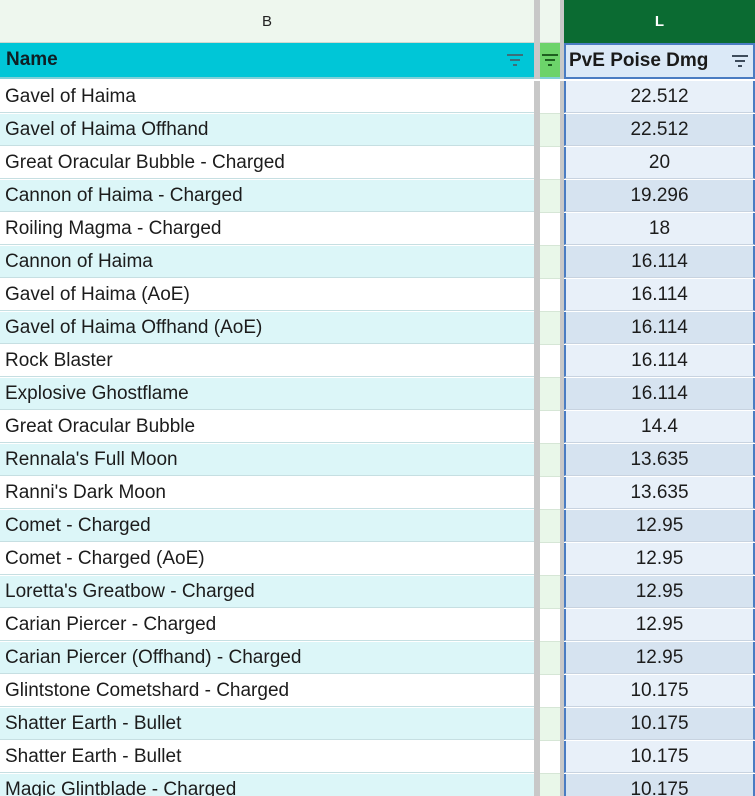 This screenshot has height=796, width=755. I want to click on table-row: Glintstone Cometshard - Charged 10.175, so click(377, 691).